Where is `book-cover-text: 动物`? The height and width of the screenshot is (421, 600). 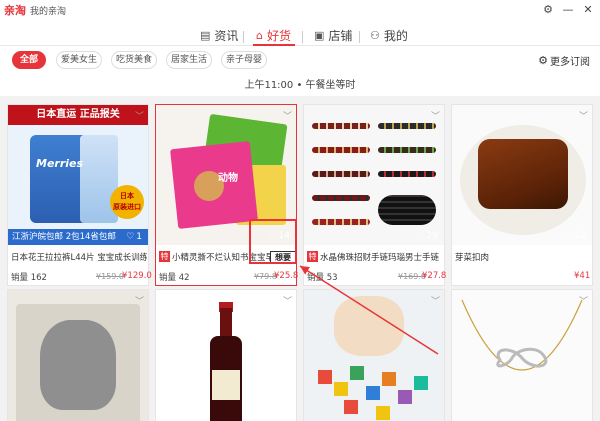 book-cover-text: 动物 is located at coordinates (228, 178).